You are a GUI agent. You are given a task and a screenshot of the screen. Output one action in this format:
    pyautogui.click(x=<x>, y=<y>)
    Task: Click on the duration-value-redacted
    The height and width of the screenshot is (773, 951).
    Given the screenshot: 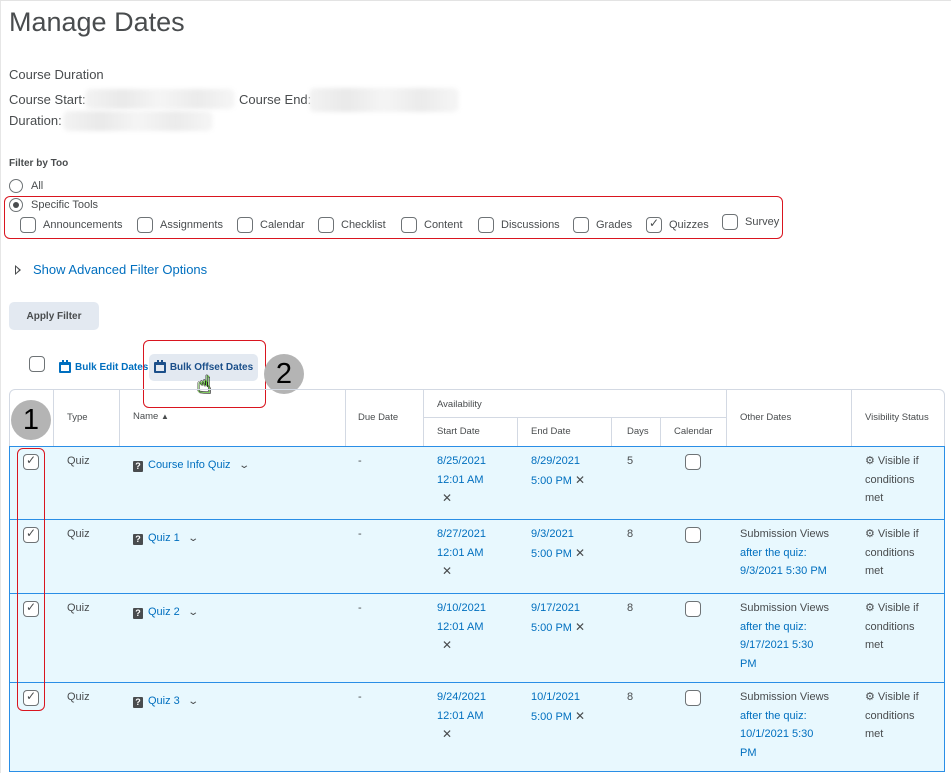 What is the action you would take?
    pyautogui.click(x=138, y=121)
    